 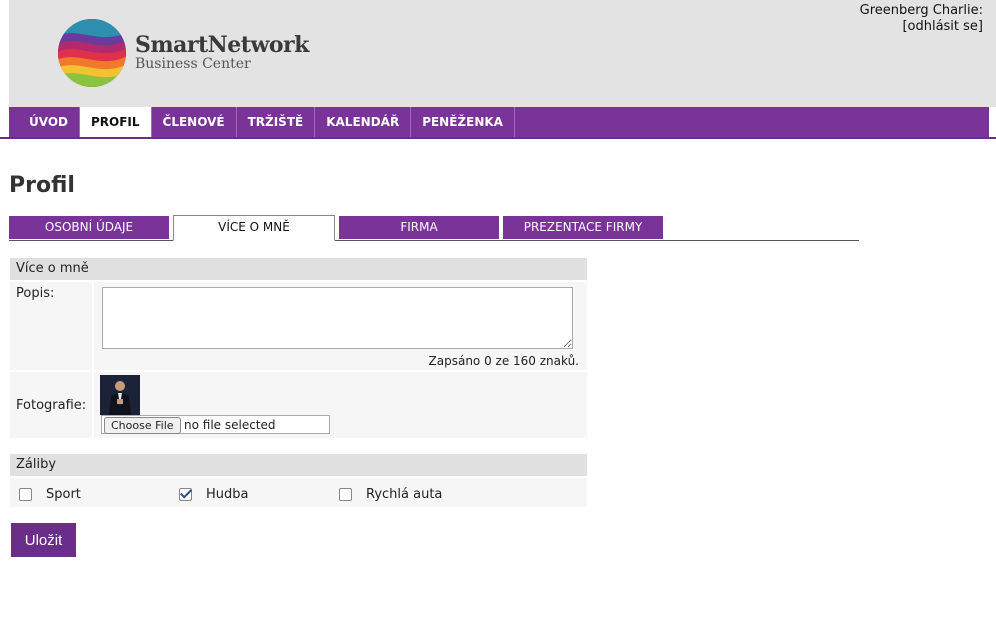 I want to click on nav-item-kalendar: KALENDÁŘ, so click(x=363, y=122).